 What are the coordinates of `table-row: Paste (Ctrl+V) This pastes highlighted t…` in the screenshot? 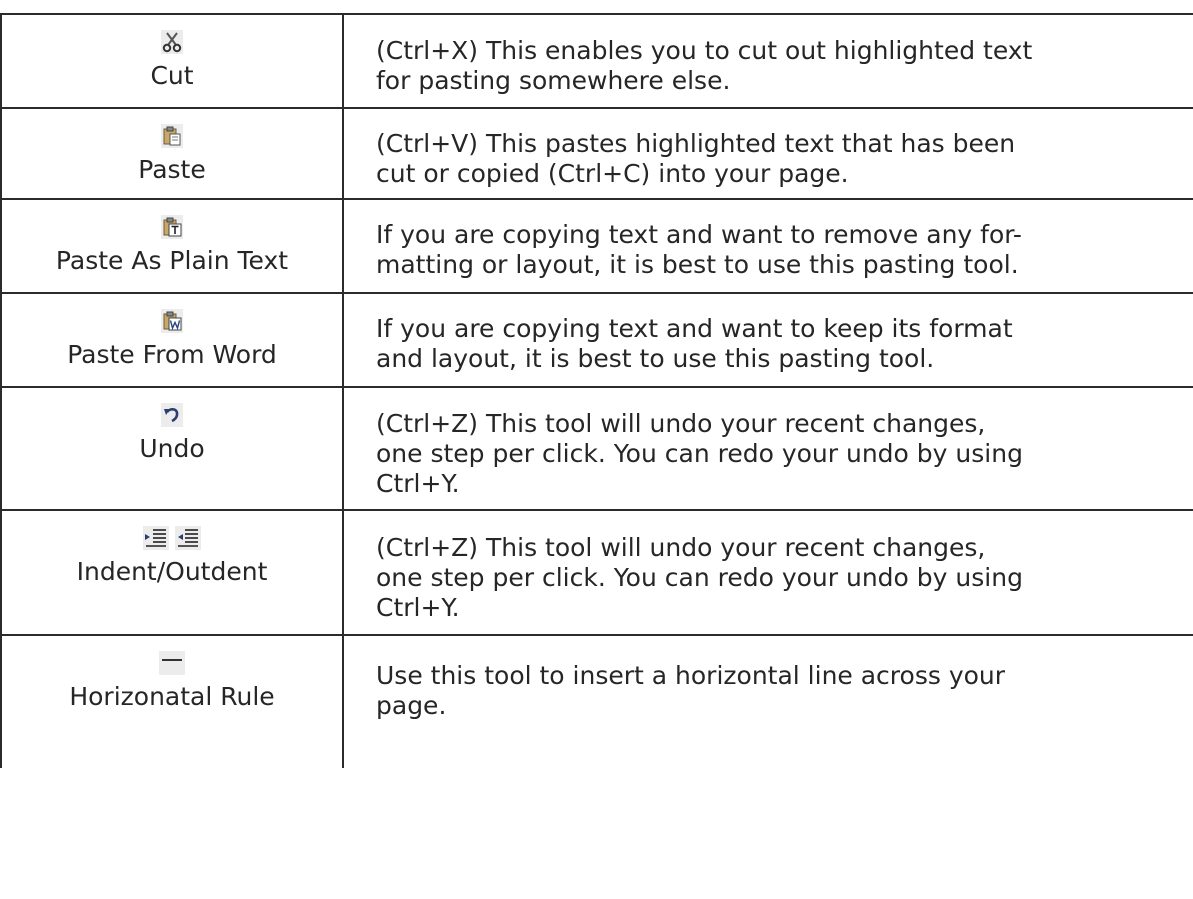 It's located at (596, 153).